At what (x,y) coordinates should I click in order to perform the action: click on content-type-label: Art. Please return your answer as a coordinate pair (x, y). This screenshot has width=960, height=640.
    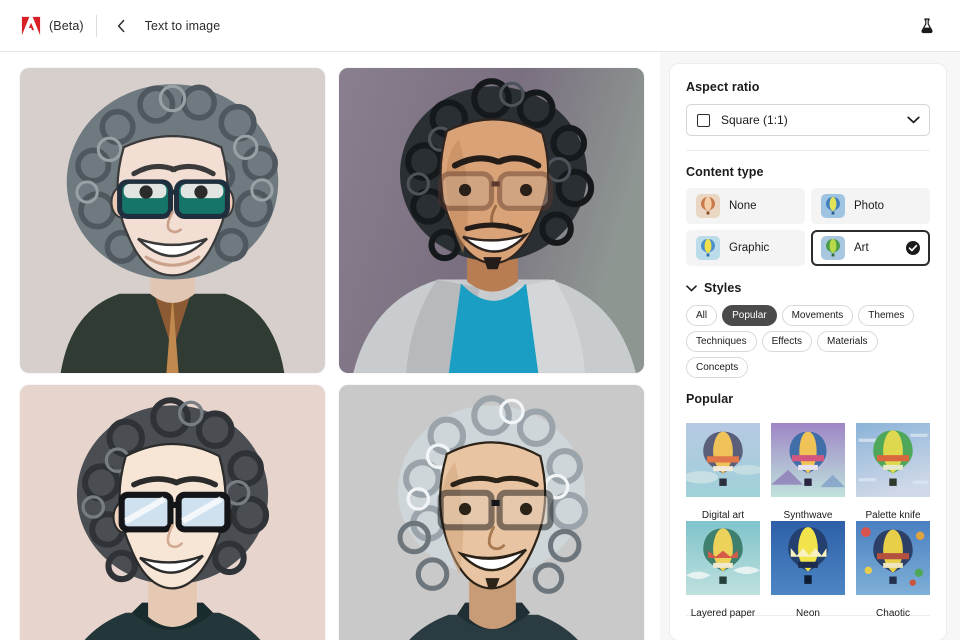
    Looking at the image, I should click on (861, 248).